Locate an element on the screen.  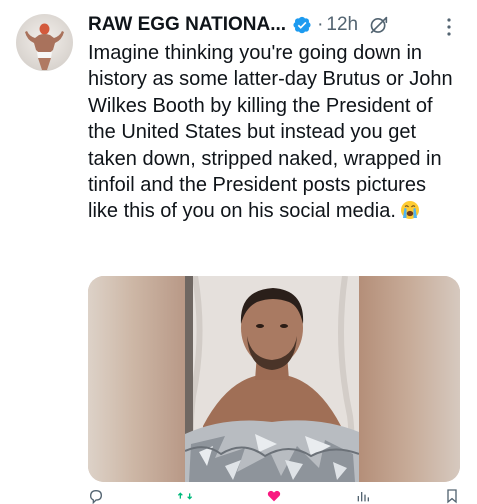
repost-icon is located at coordinates (185, 496).